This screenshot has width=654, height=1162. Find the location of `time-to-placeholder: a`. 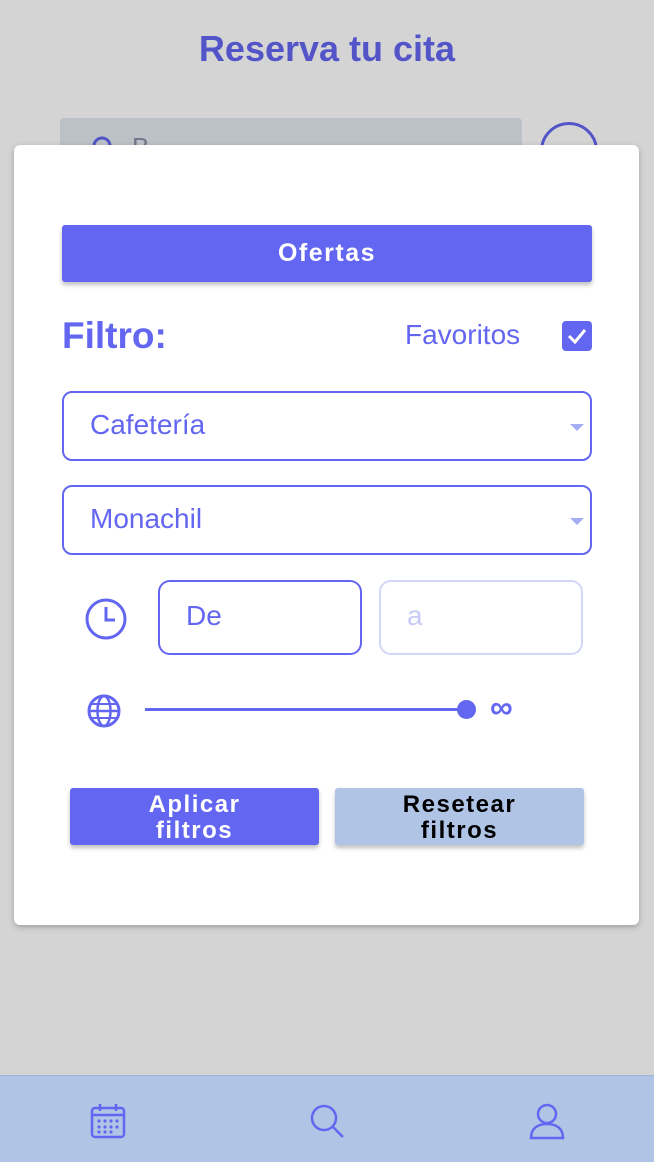

time-to-placeholder: a is located at coordinates (415, 615).